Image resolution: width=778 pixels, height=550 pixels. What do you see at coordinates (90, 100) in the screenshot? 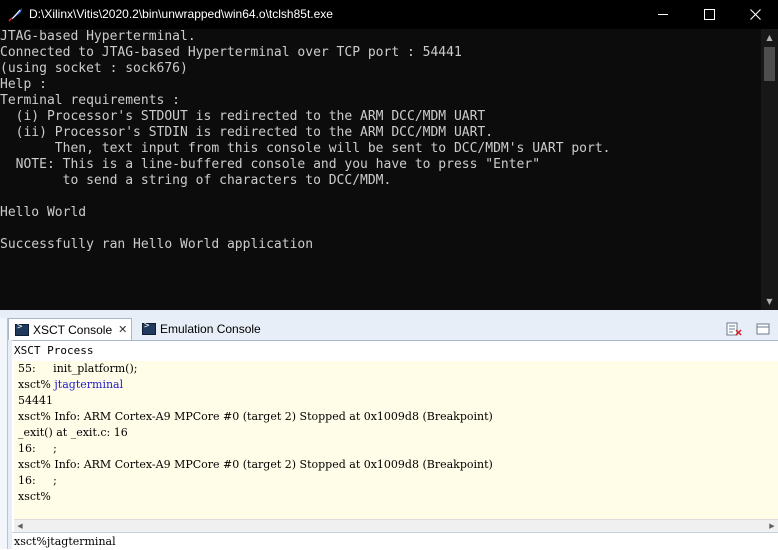
I see `terminal-line: Terminal requirements :` at bounding box center [90, 100].